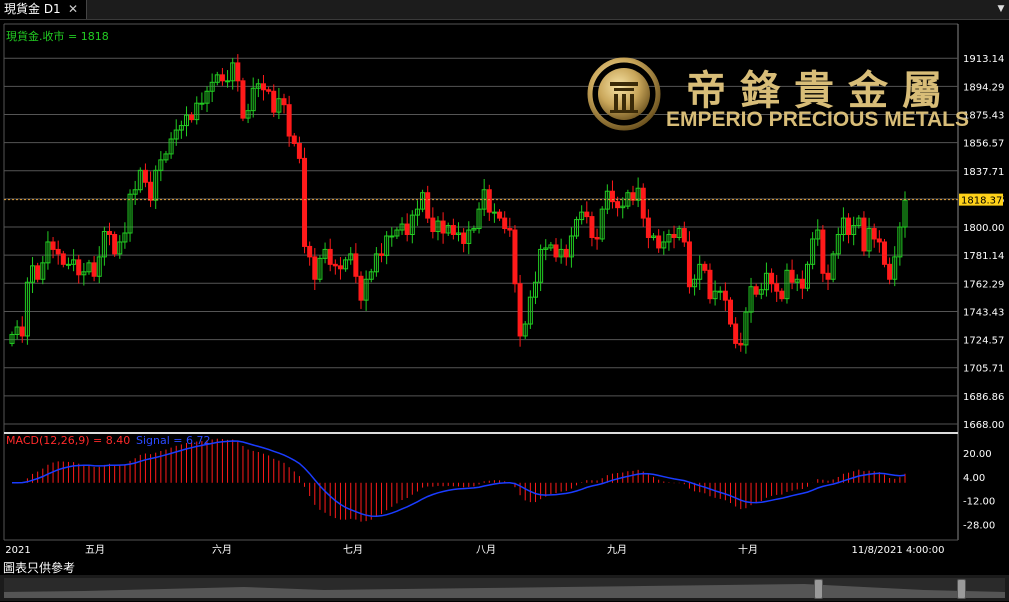 The height and width of the screenshot is (602, 1009). What do you see at coordinates (983, 284) in the screenshot?
I see `price-tick-label: 1762.29` at bounding box center [983, 284].